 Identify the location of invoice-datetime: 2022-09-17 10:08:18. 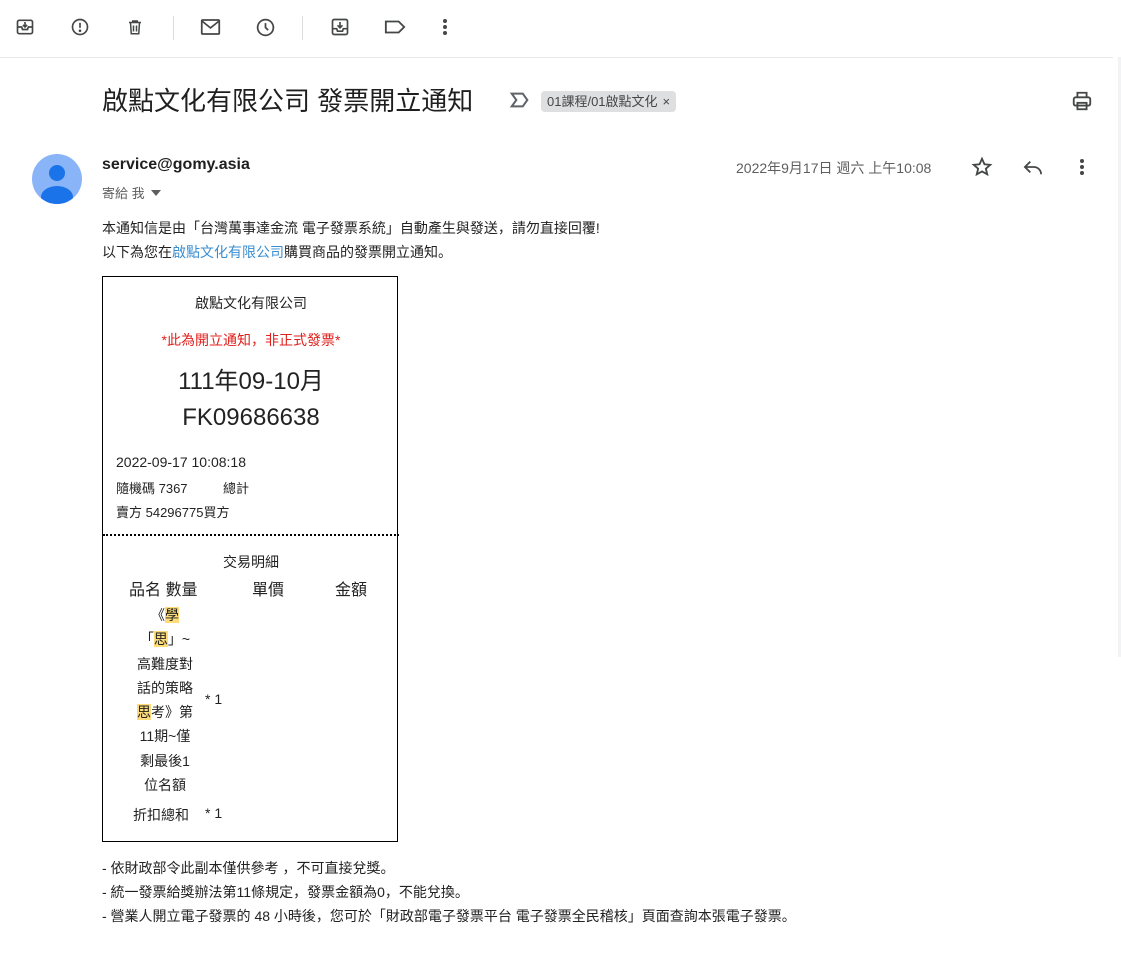
(181, 462).